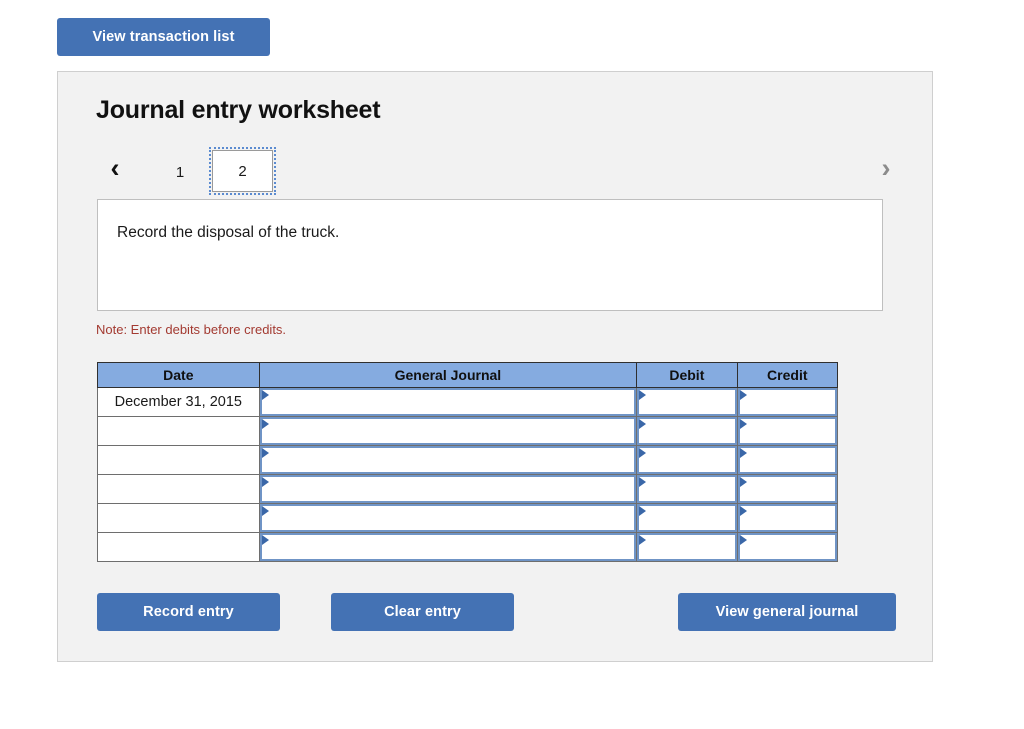  Describe the element at coordinates (163, 37) in the screenshot. I see `view-transaction-list-button: View transaction list` at that location.